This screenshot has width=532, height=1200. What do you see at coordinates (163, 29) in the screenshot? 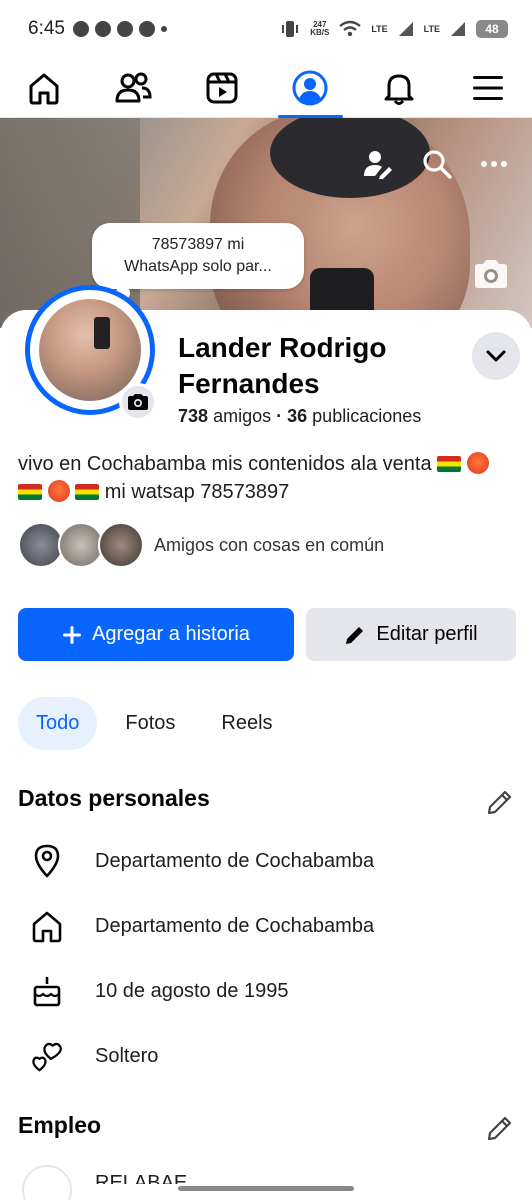
I see `more-dot-icon` at bounding box center [163, 29].